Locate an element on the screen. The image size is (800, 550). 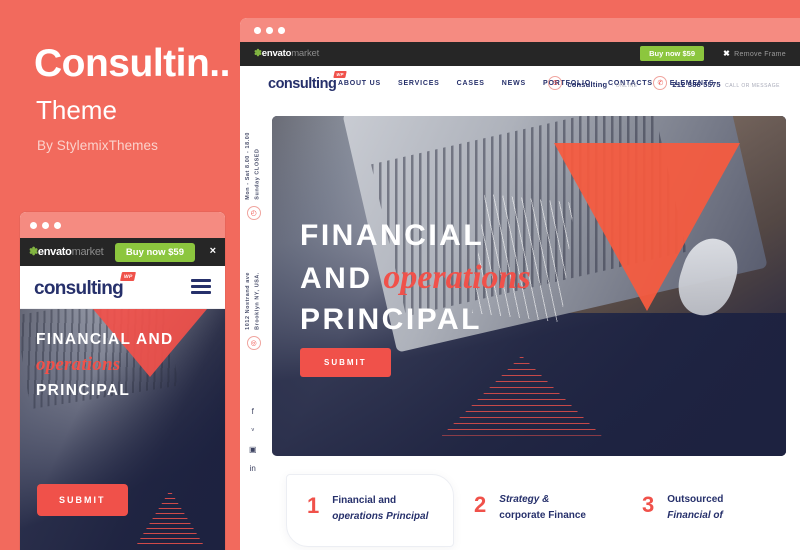
feature-card-3: 3 Outsourced Financial of is located at coordinates (706, 510).